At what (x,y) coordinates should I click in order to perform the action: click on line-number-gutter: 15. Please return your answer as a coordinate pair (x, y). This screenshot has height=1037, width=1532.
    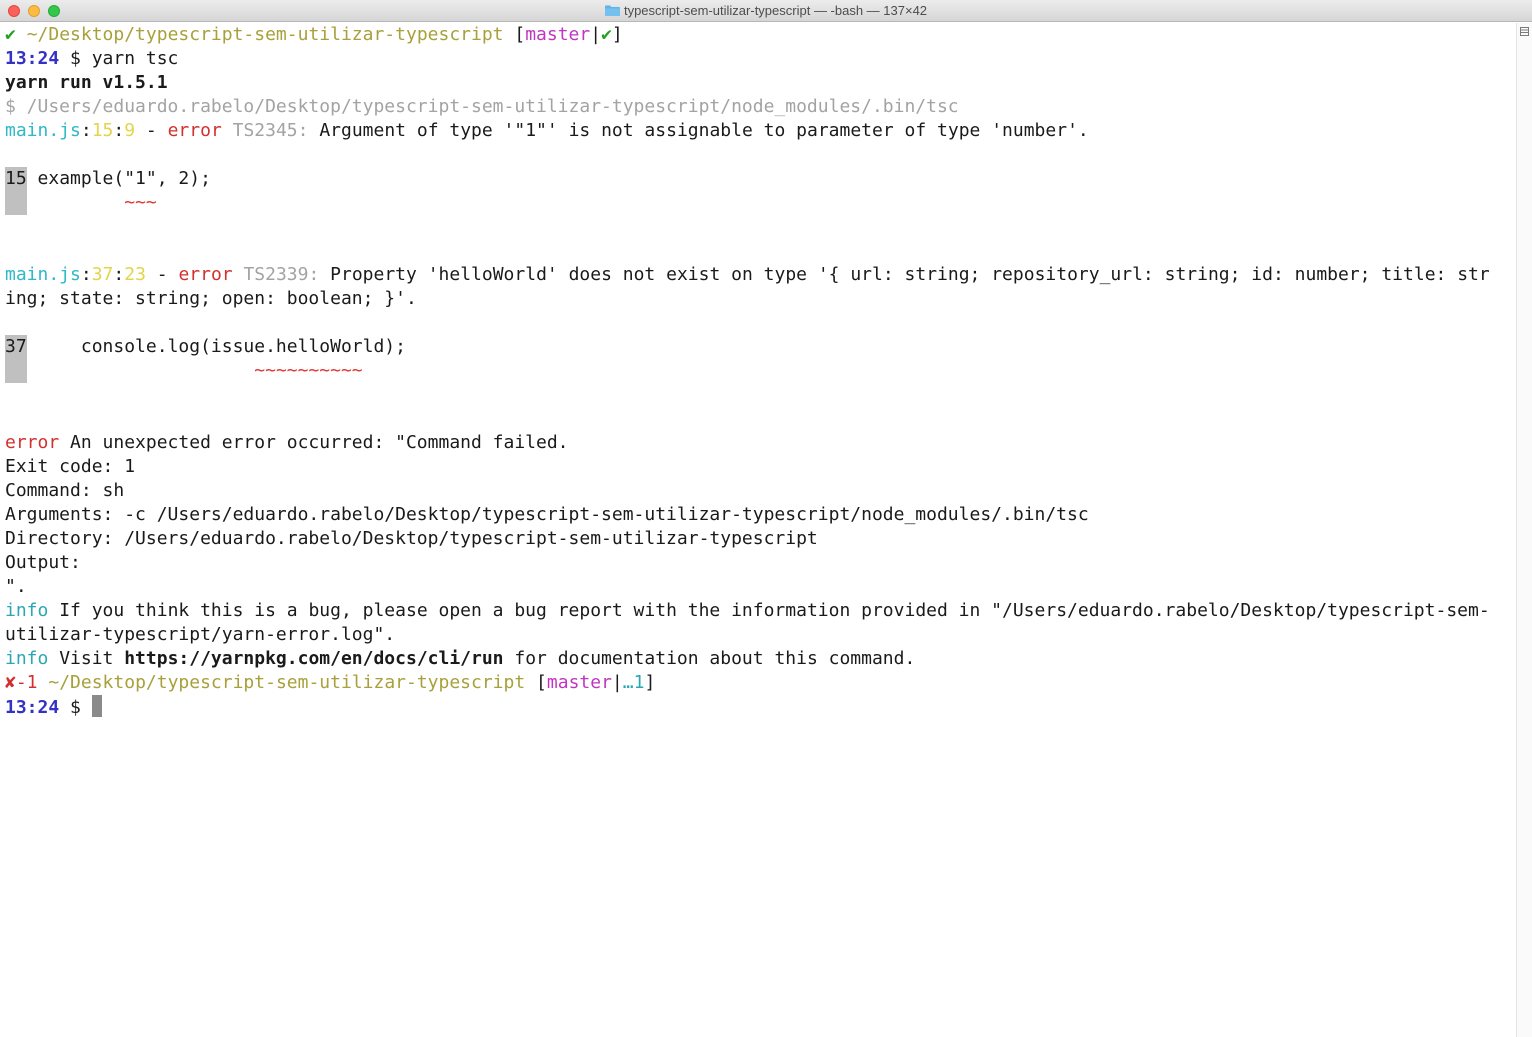
    Looking at the image, I should click on (16, 179).